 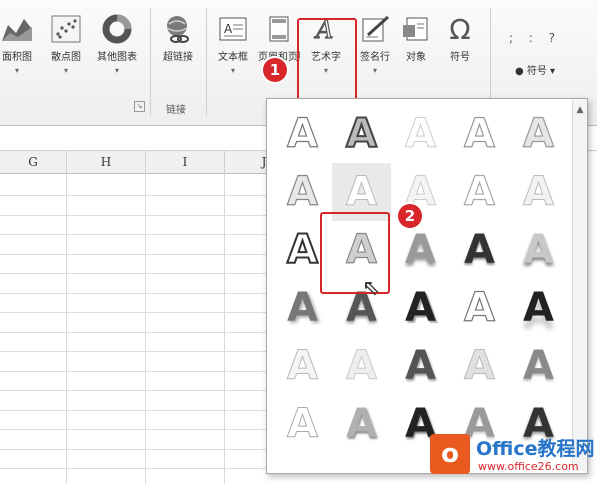 I want to click on textbox-button: A 文本框 ▾, so click(x=233, y=44).